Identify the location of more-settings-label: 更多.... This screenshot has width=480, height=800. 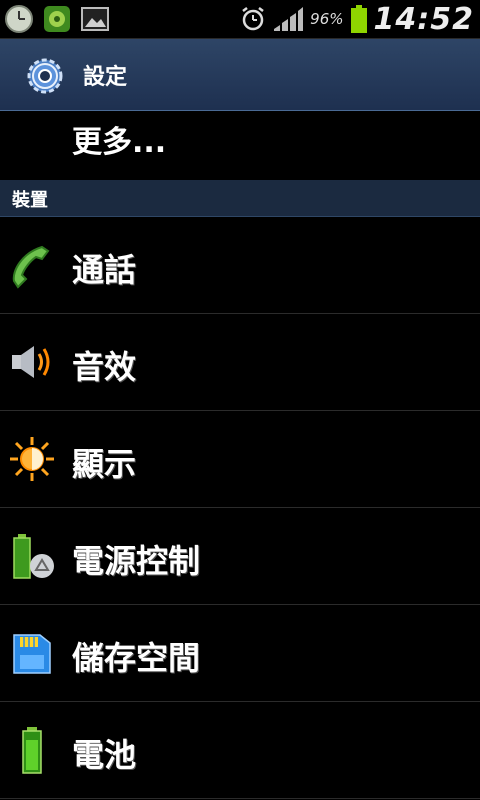
(119, 142).